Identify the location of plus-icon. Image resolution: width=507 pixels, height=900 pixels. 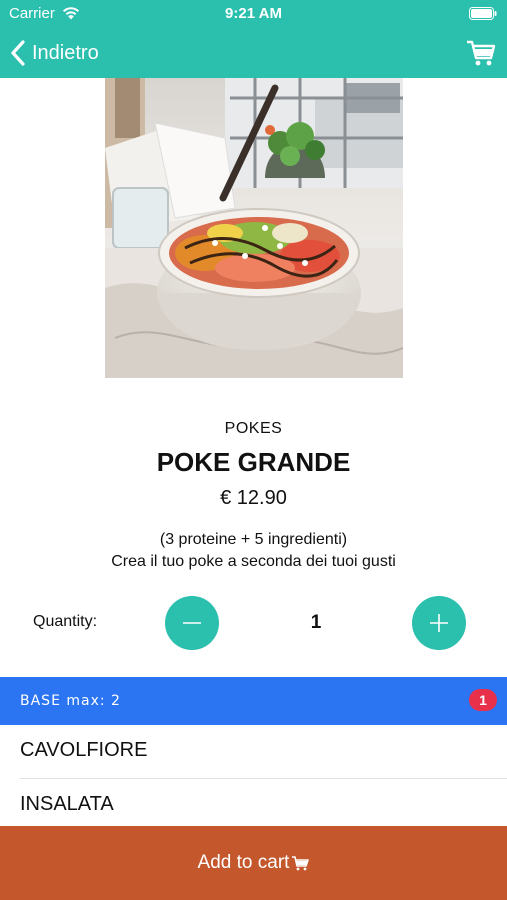
(439, 623).